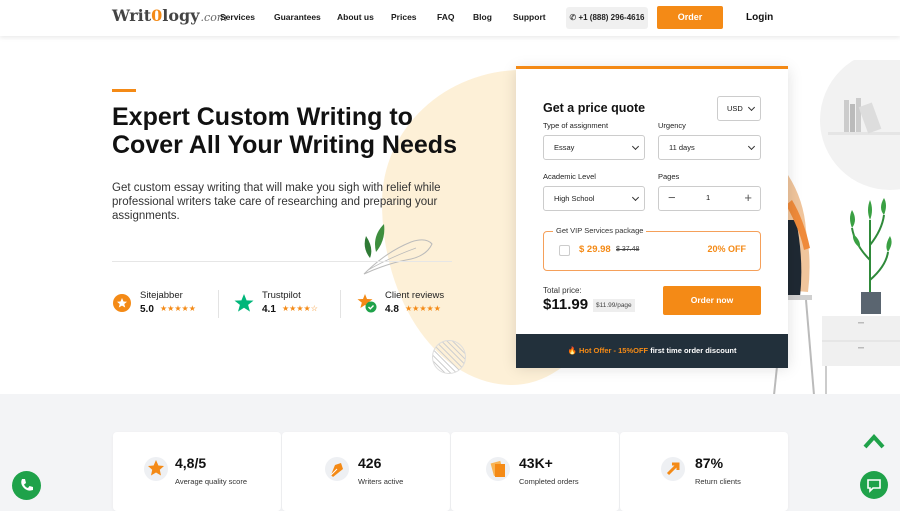  Describe the element at coordinates (147, 309) in the screenshot. I see `review-score: 5.0` at that location.